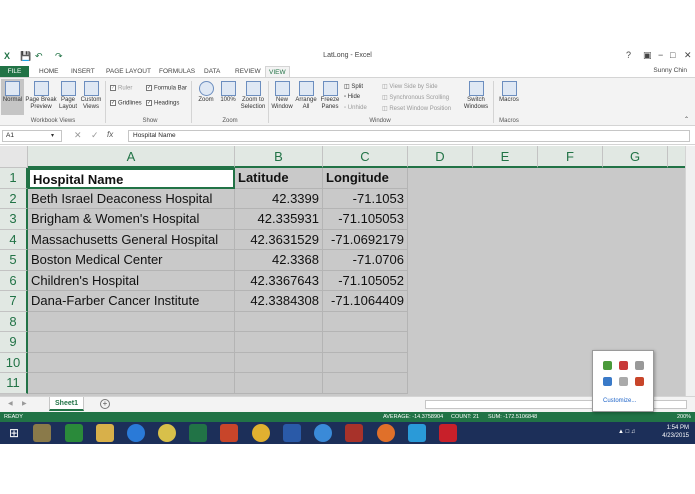 This screenshot has height=494, width=695. What do you see at coordinates (128, 71) in the screenshot?
I see `tab-page-layout: PAGE LAYOUT` at bounding box center [128, 71].